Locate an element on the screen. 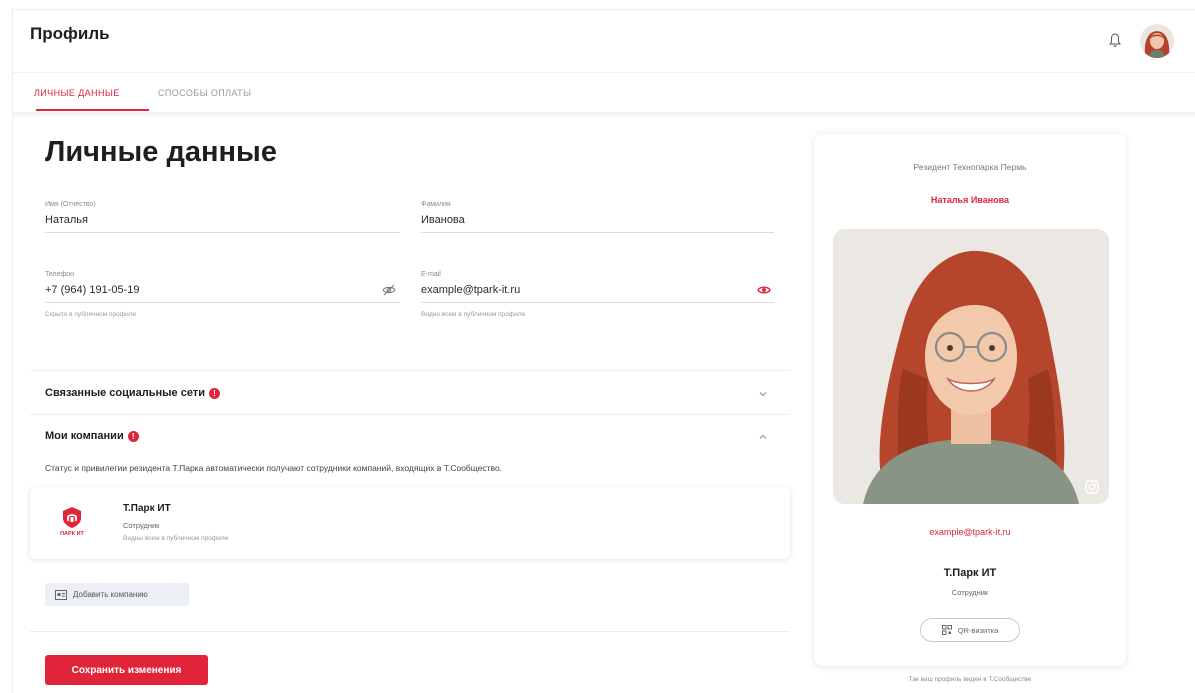 This screenshot has width=1195, height=693. chevron-down-icon is located at coordinates (763, 394).